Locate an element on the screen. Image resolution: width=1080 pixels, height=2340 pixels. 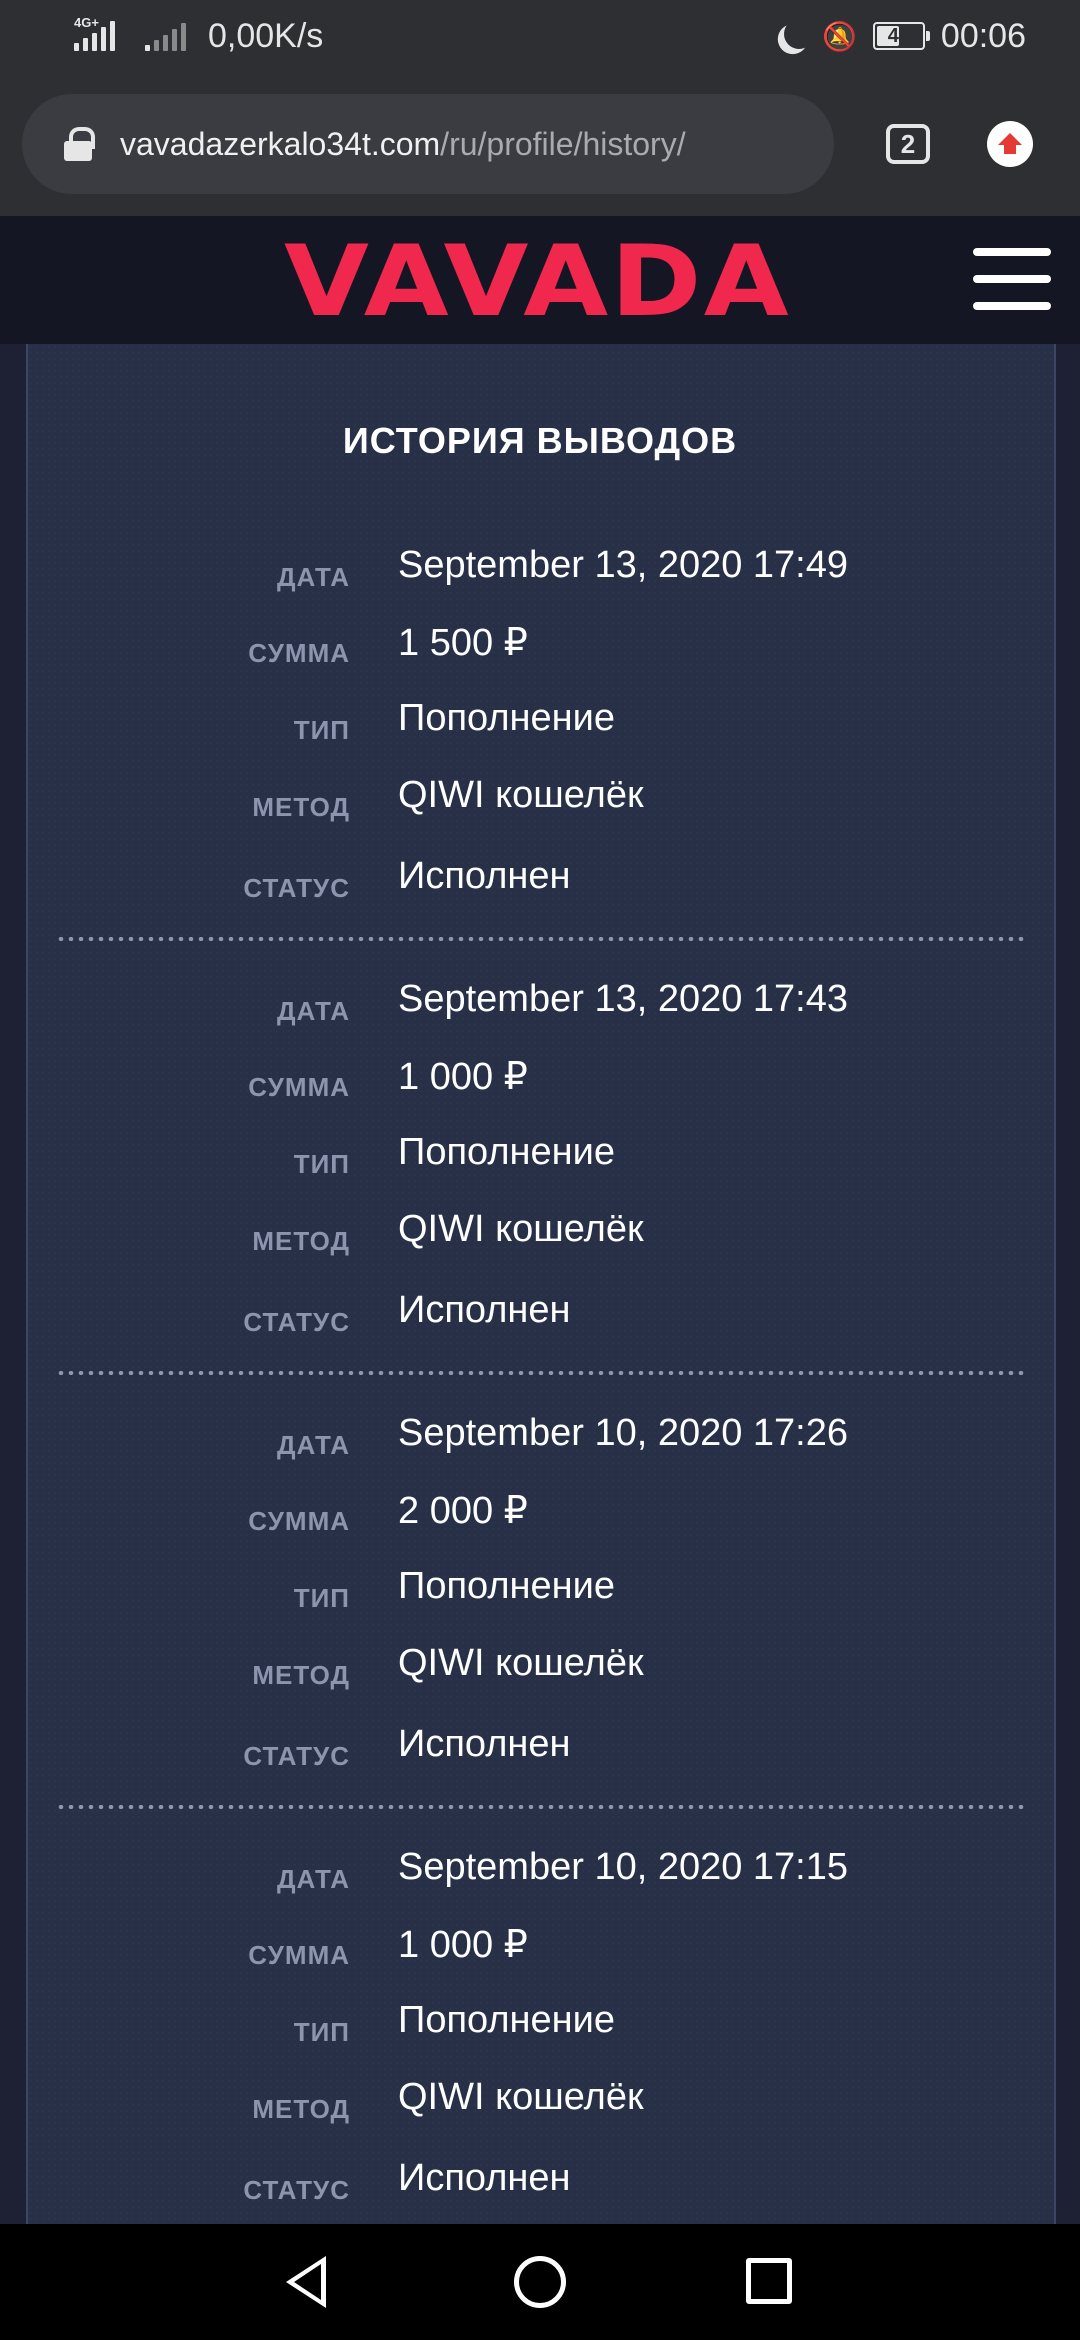
tab-switcher-button: 2 is located at coordinates (908, 144).